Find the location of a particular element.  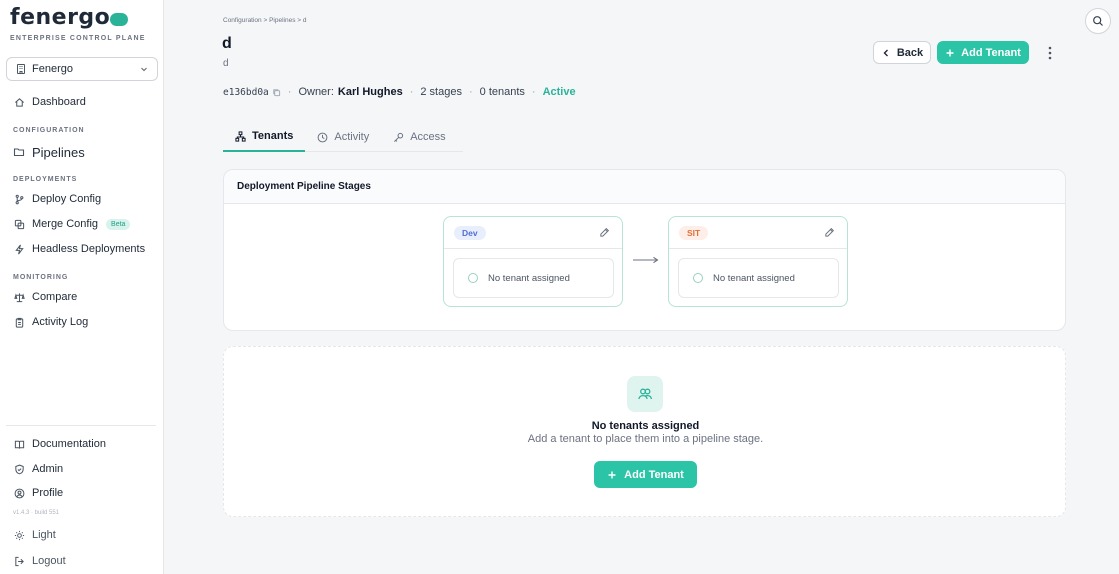

tab-bar: Tenants Activity Access is located at coordinates (343, 137).